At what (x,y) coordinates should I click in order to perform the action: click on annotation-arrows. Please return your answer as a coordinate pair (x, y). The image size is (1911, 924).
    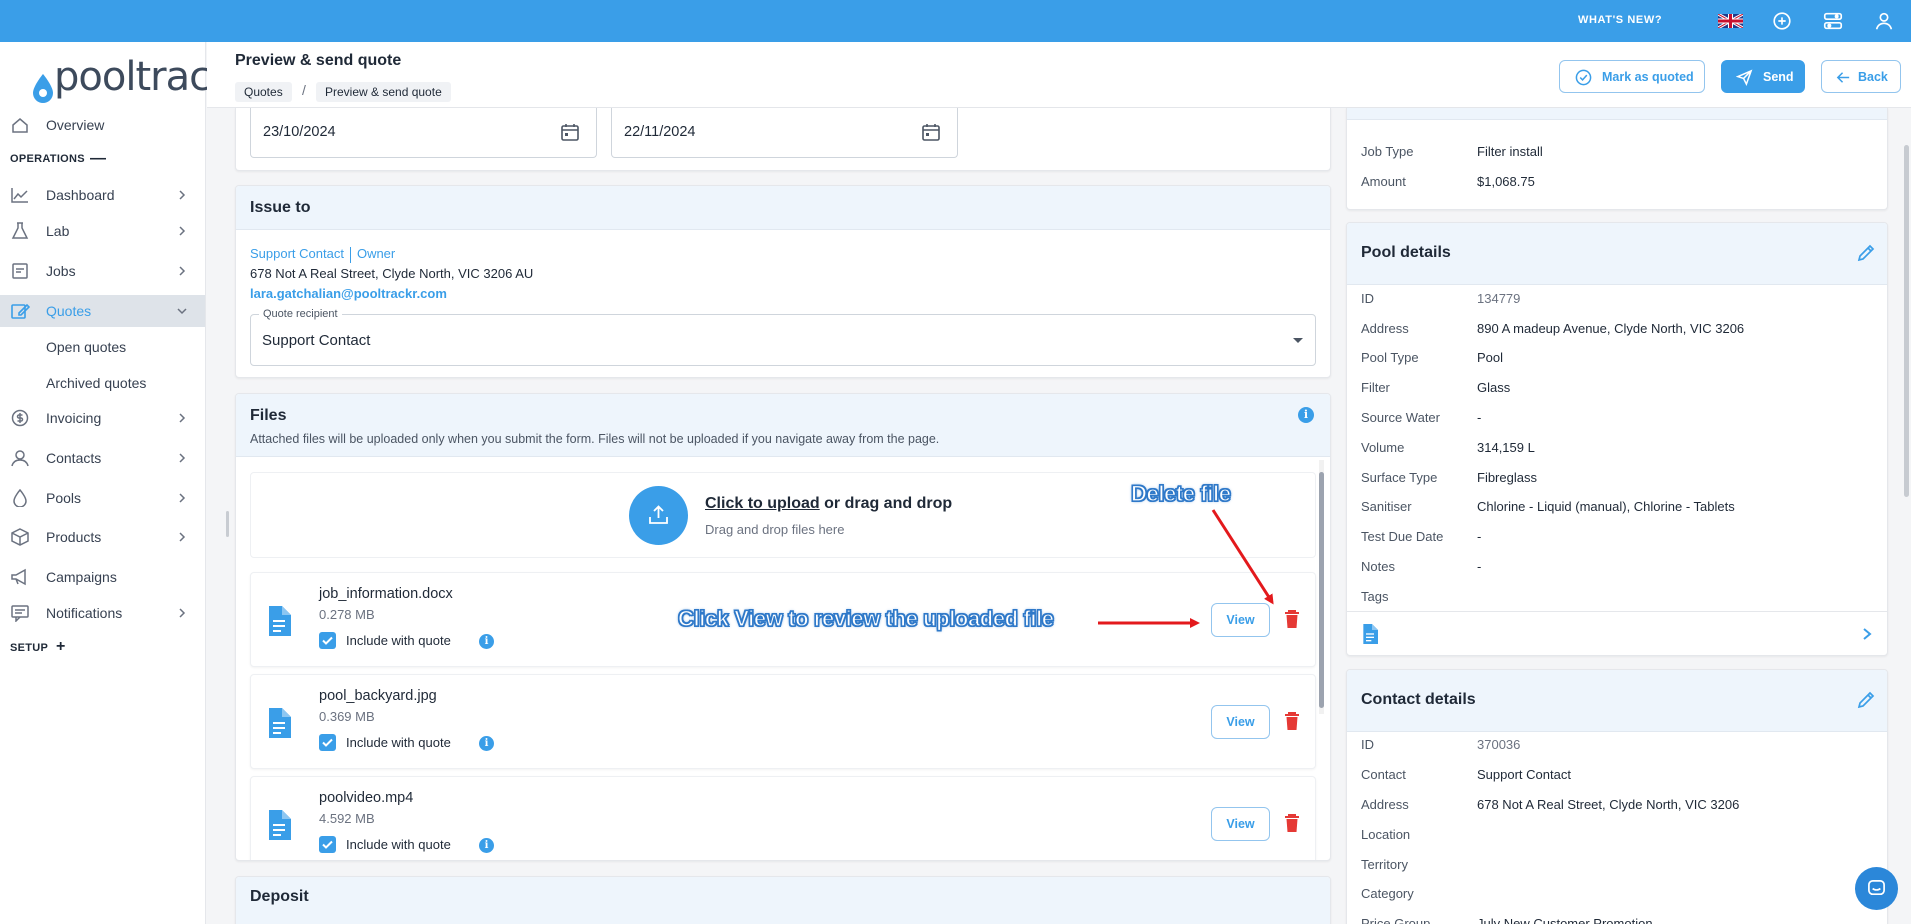
    Looking at the image, I should click on (1186, 568).